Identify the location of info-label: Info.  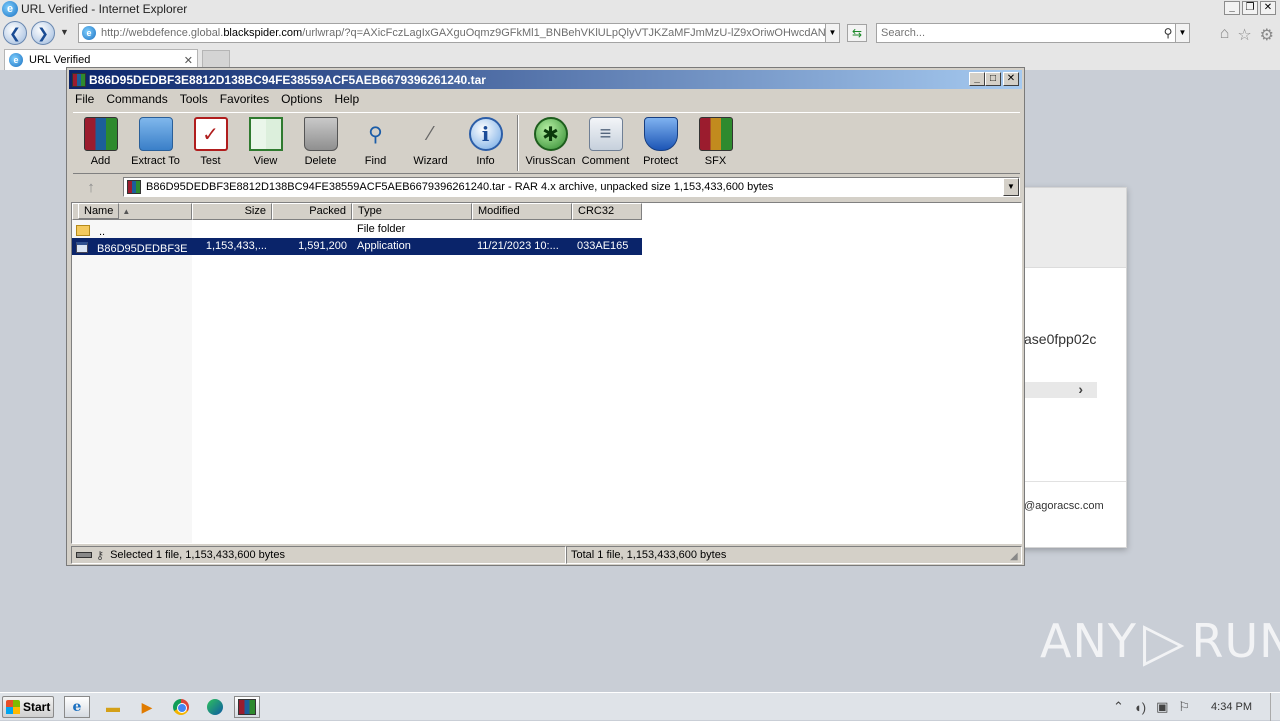
(485, 161).